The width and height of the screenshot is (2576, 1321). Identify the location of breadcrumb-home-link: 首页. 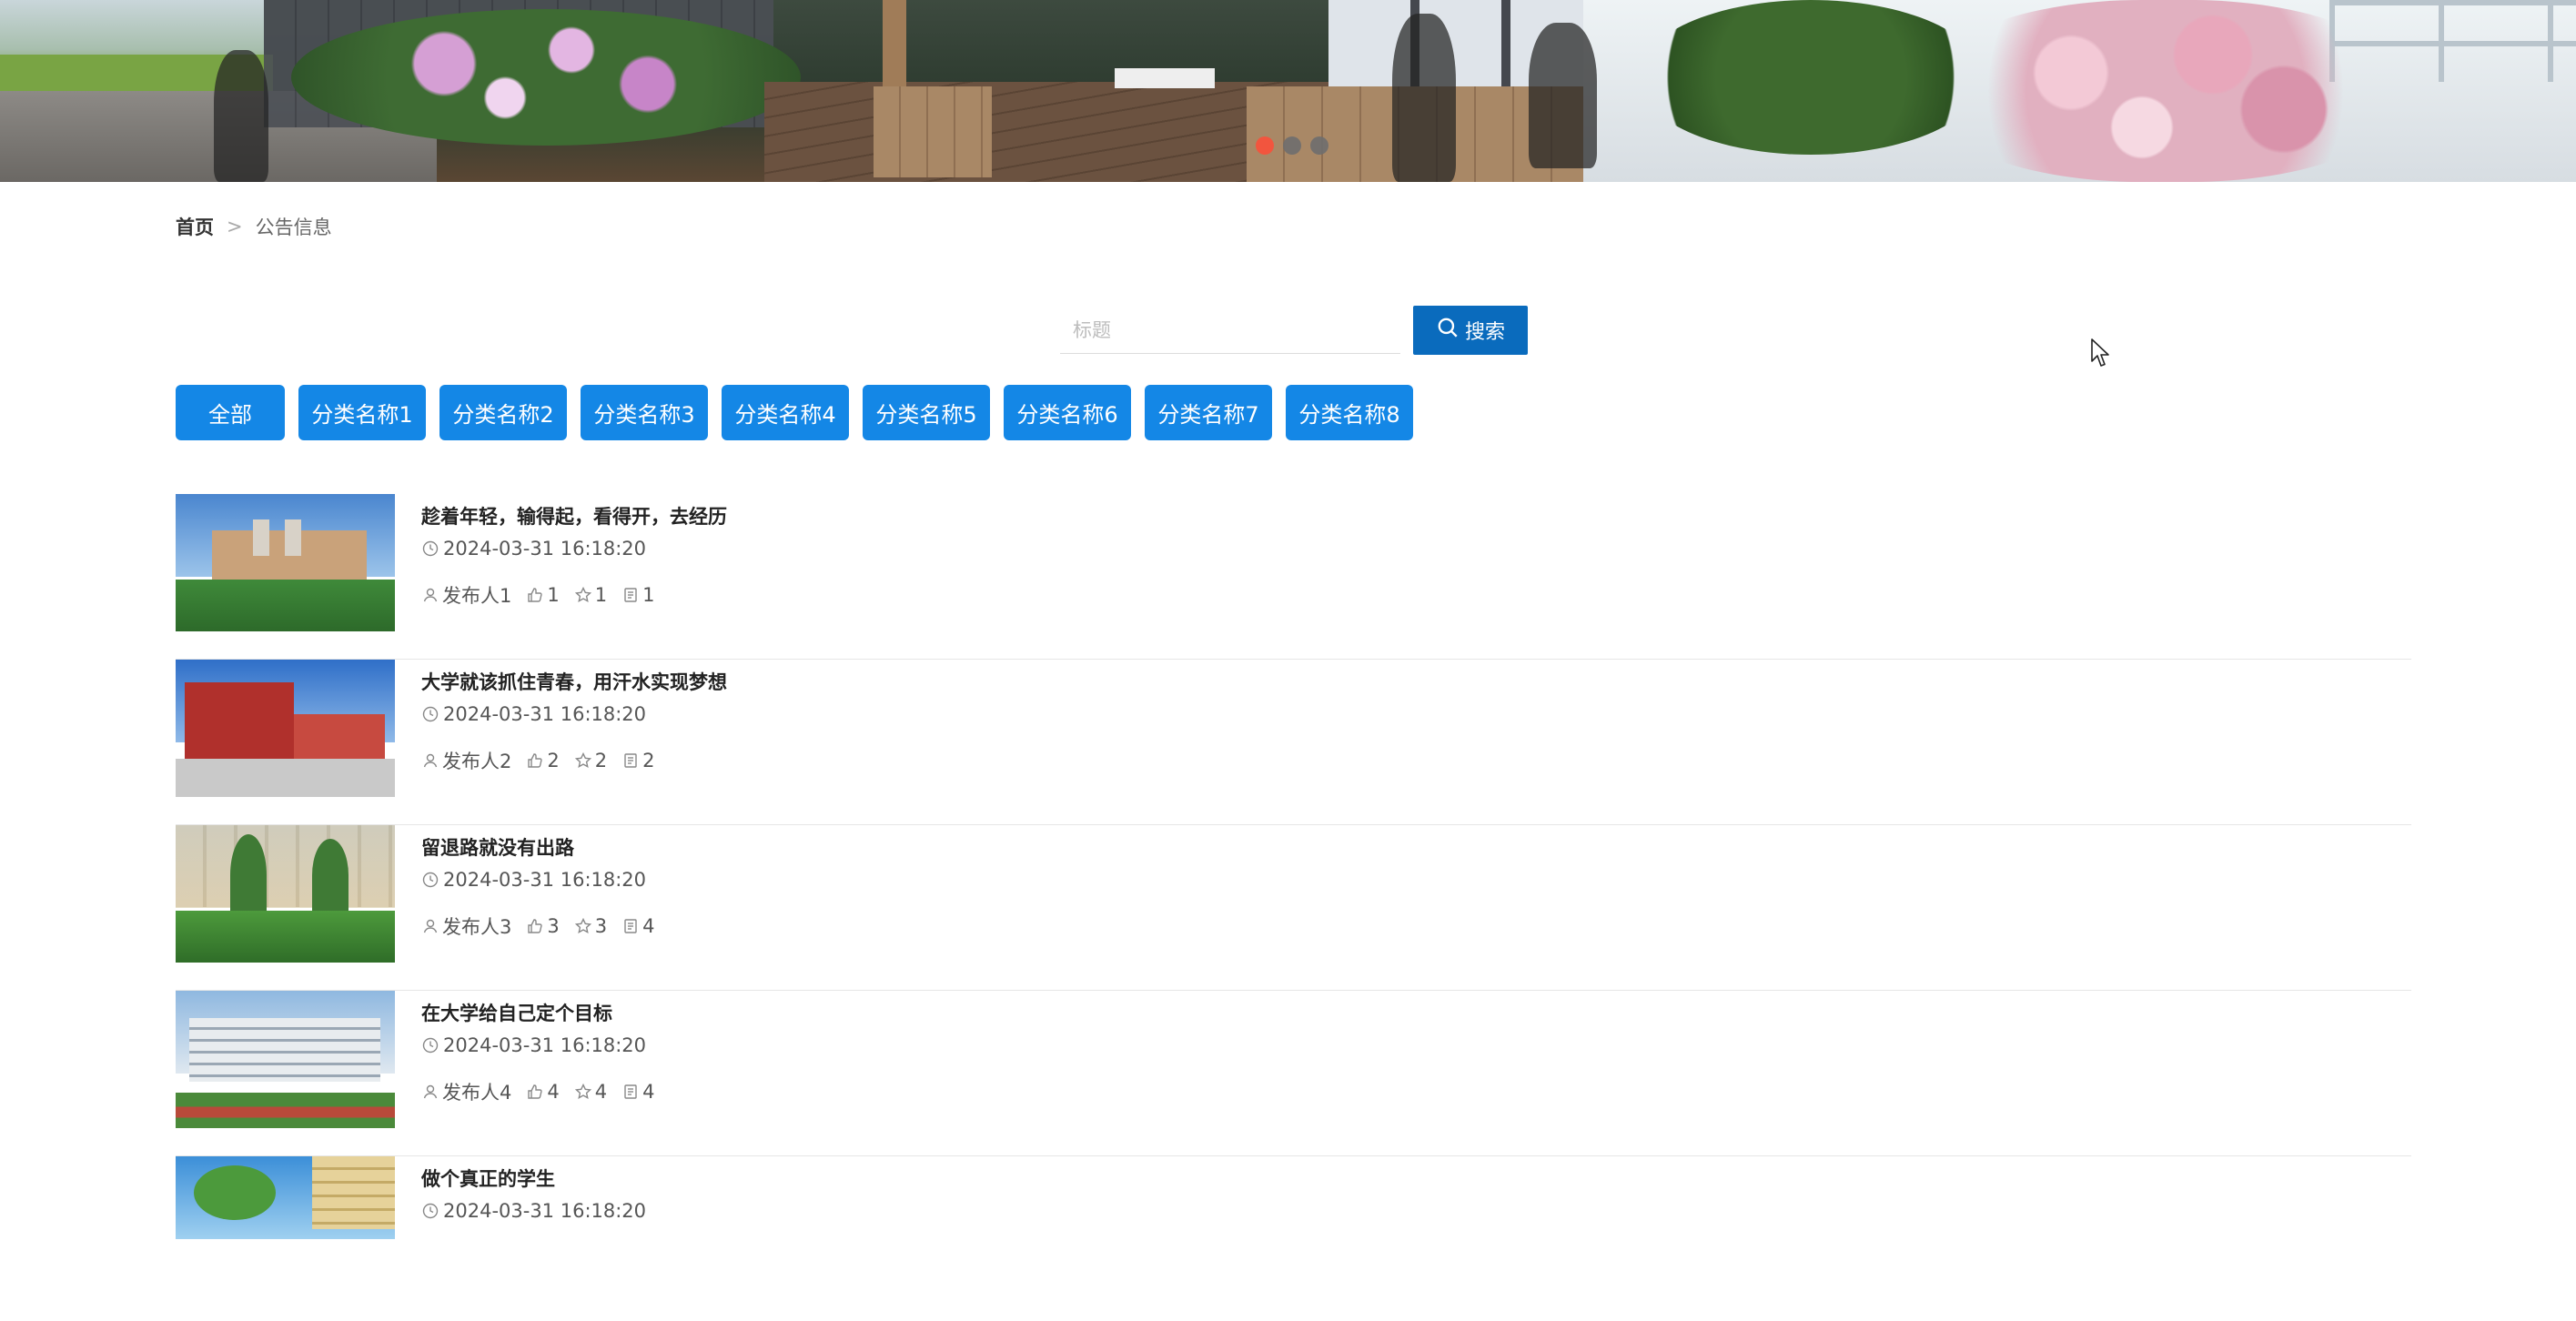
(195, 226).